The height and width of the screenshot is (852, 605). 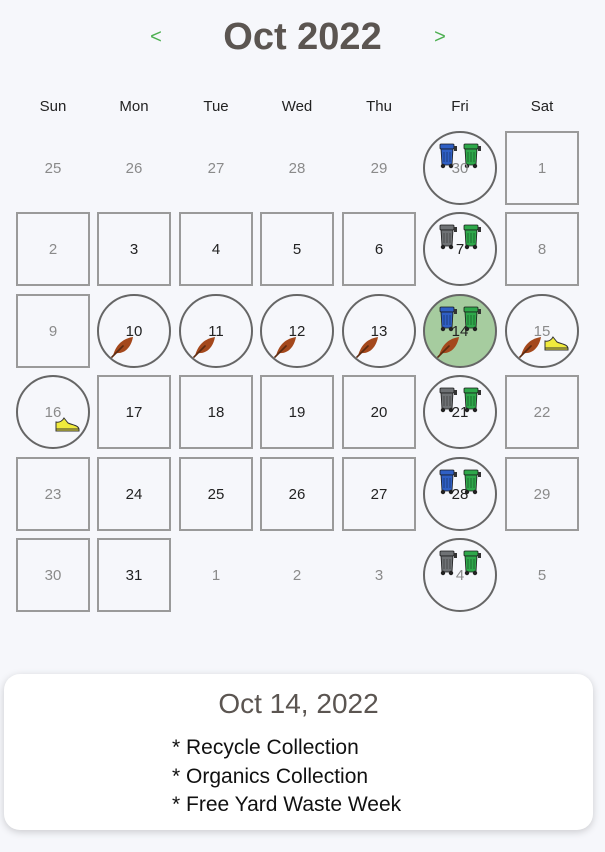 I want to click on calendar-day: 23, so click(x=53, y=494).